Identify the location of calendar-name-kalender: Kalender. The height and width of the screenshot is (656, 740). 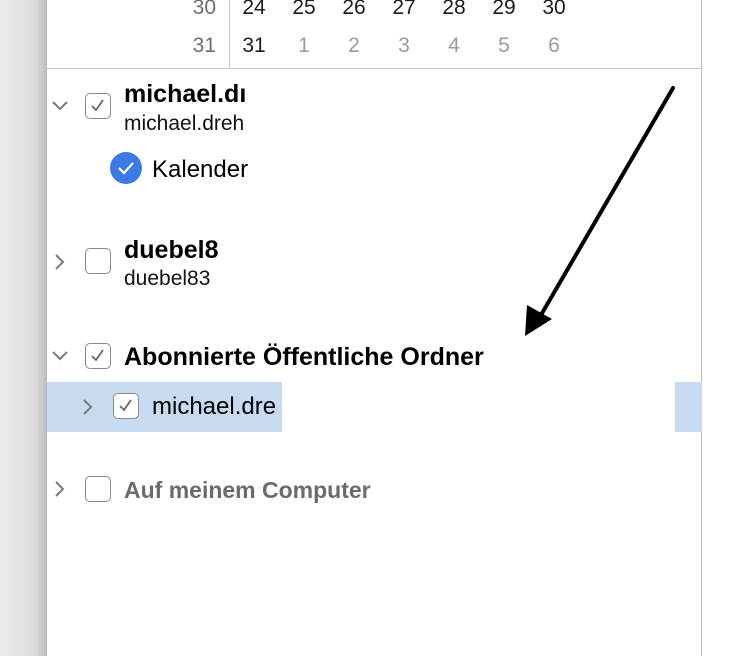
(205, 170).